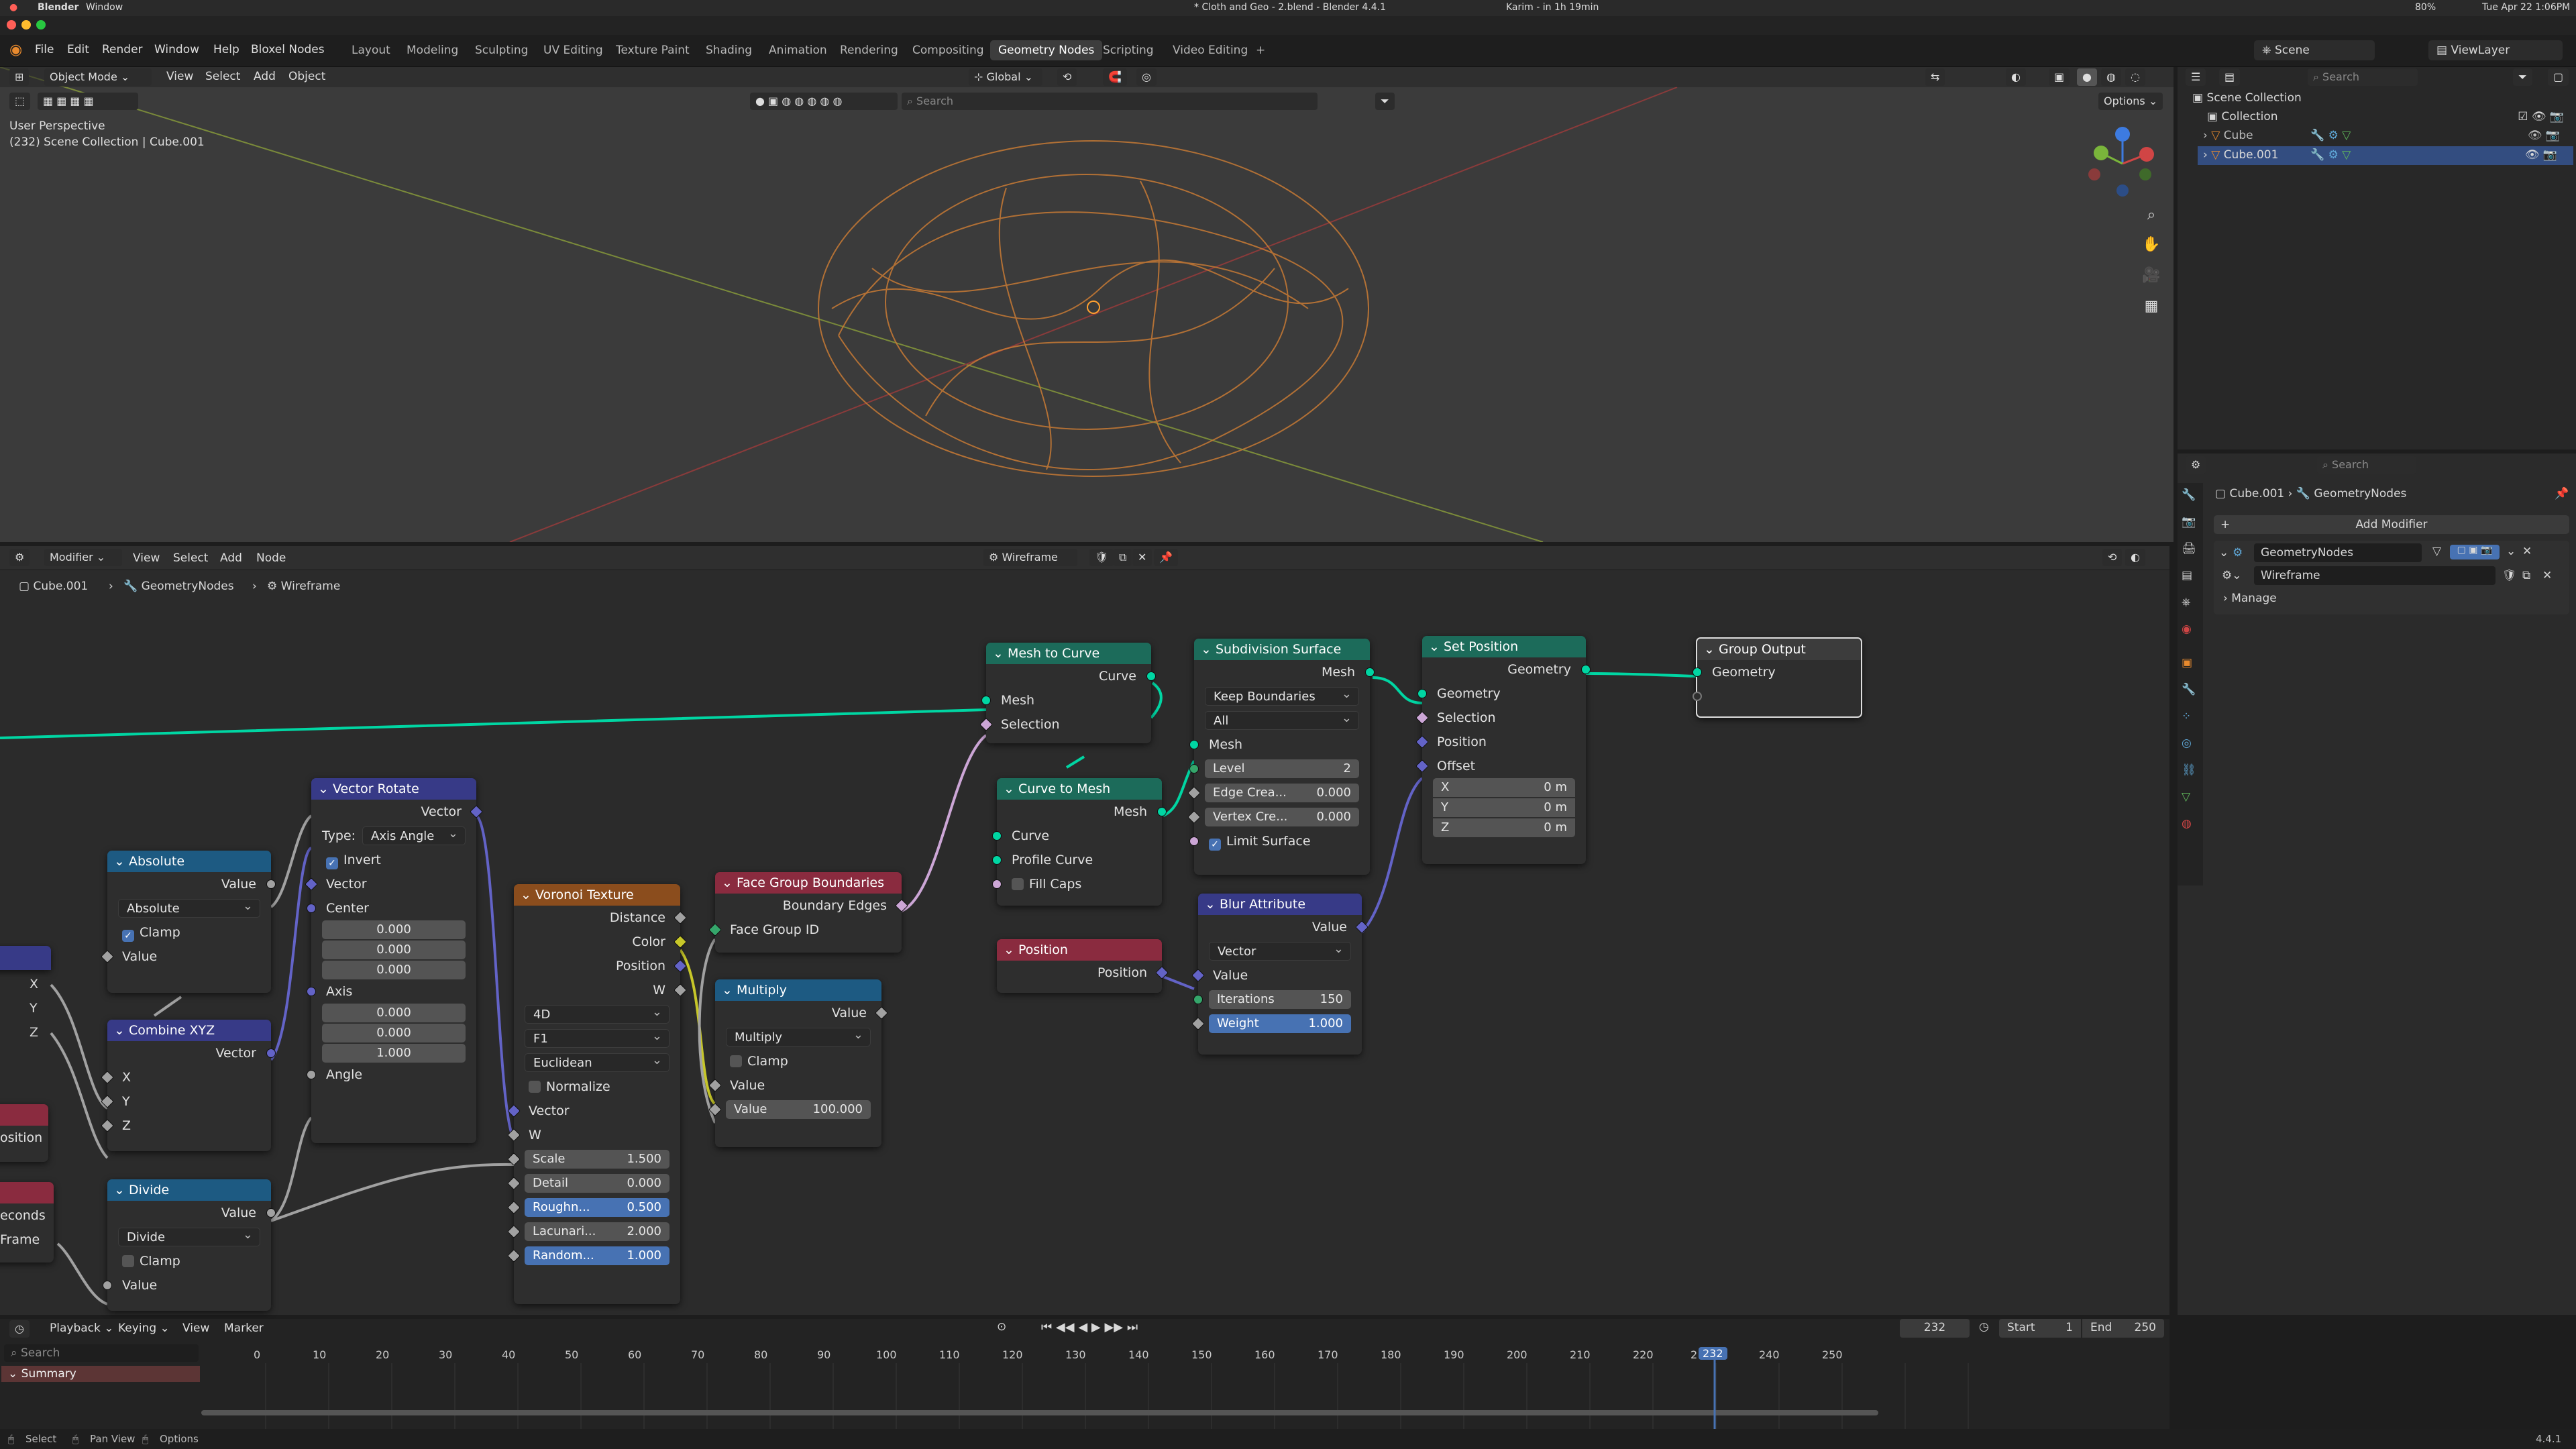 The width and height of the screenshot is (2576, 1449). What do you see at coordinates (1504, 787) in the screenshot?
I see `offset-x-field: X 0 m` at bounding box center [1504, 787].